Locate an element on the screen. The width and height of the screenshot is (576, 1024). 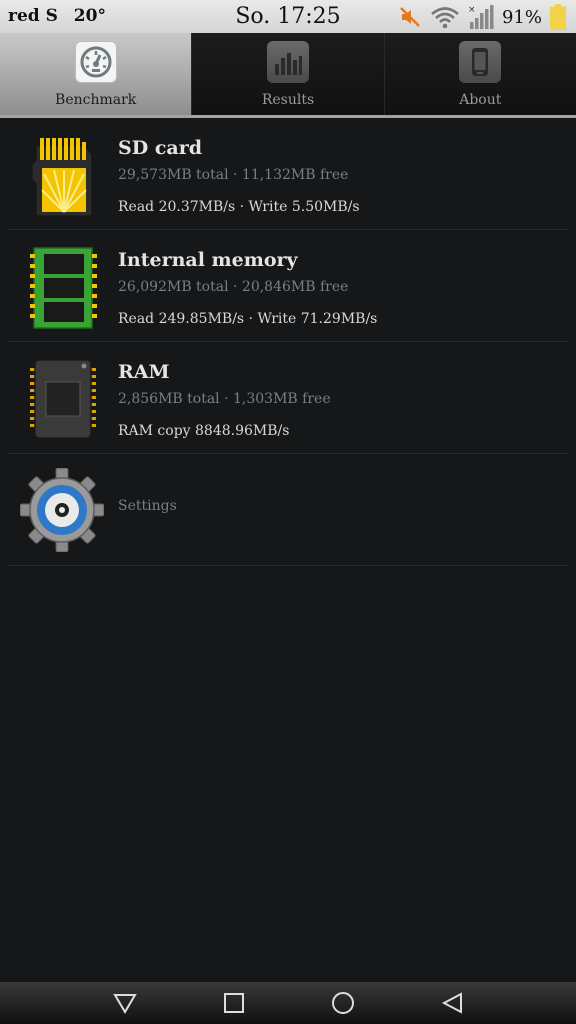
notifications-down-icon is located at coordinates (125, 1003).